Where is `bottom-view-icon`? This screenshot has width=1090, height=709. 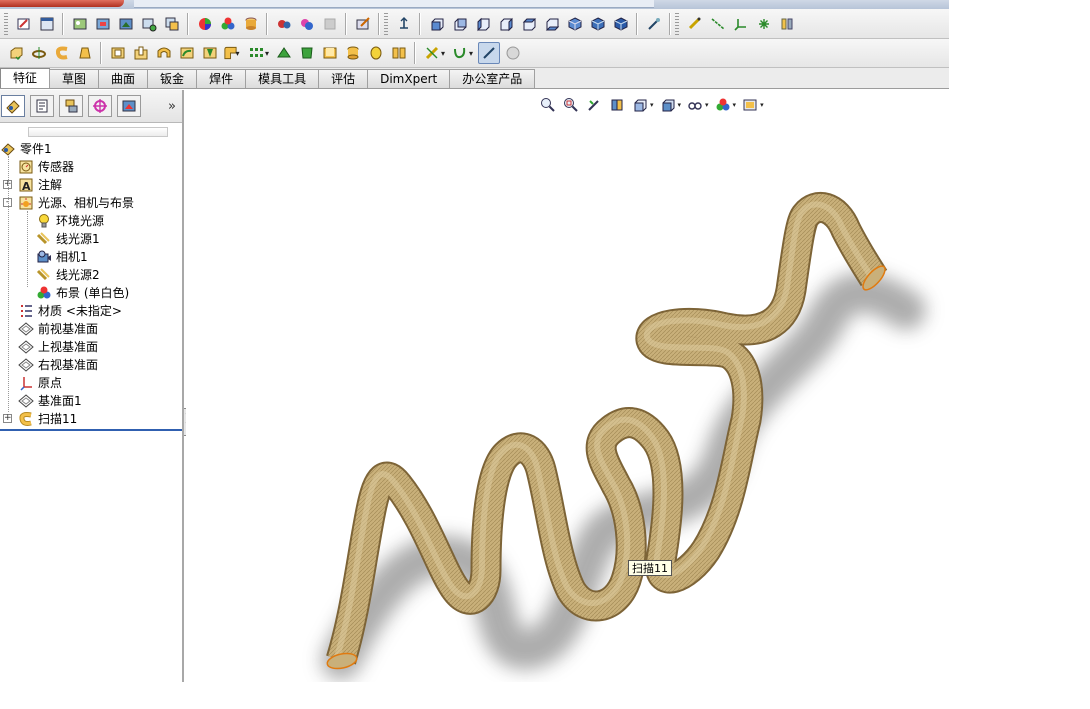 bottom-view-icon is located at coordinates (552, 24).